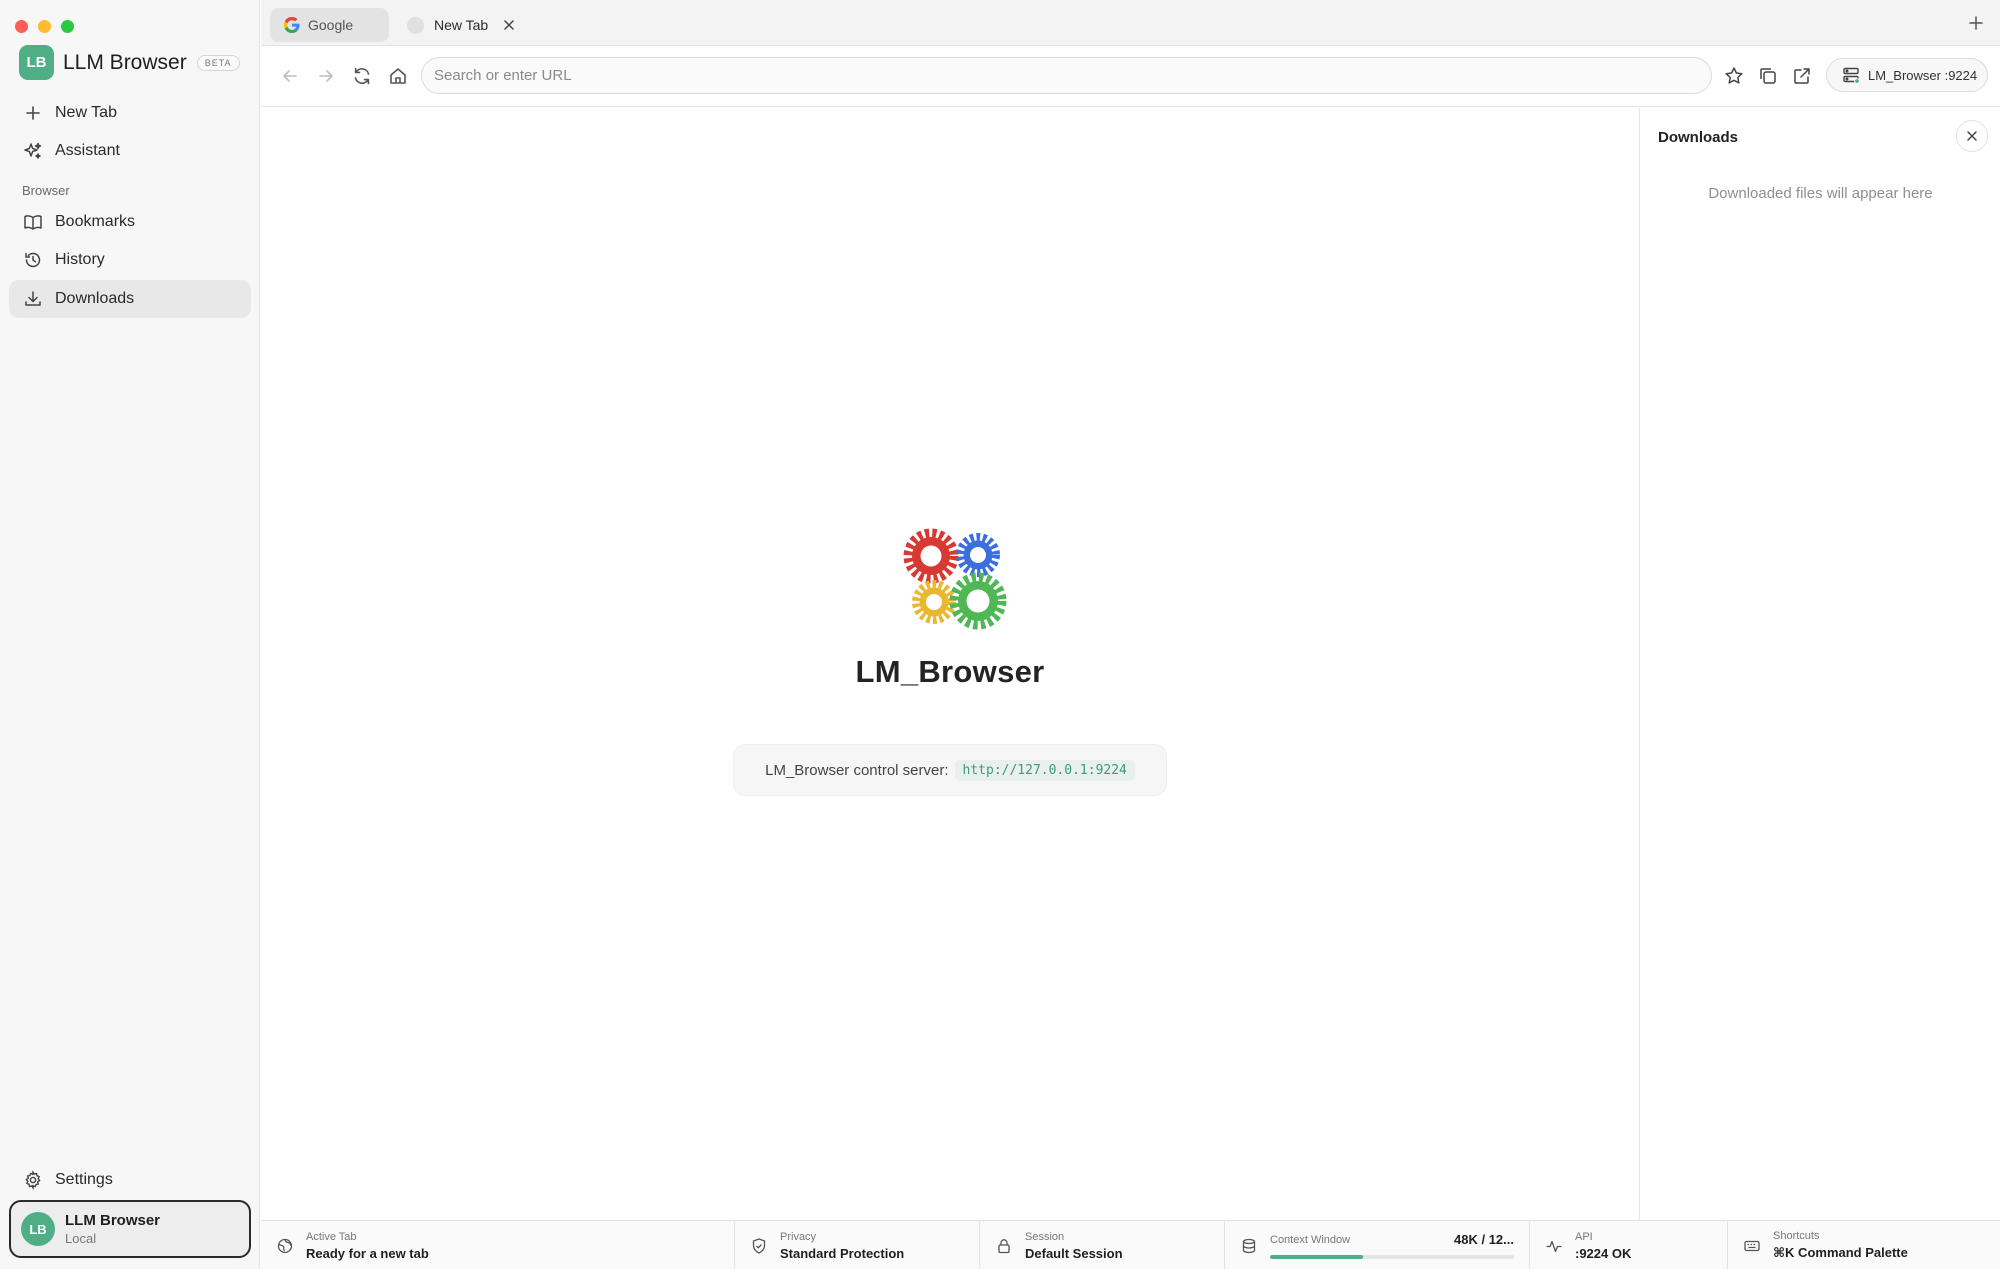  What do you see at coordinates (1734, 76) in the screenshot?
I see `star-bookmark-icon` at bounding box center [1734, 76].